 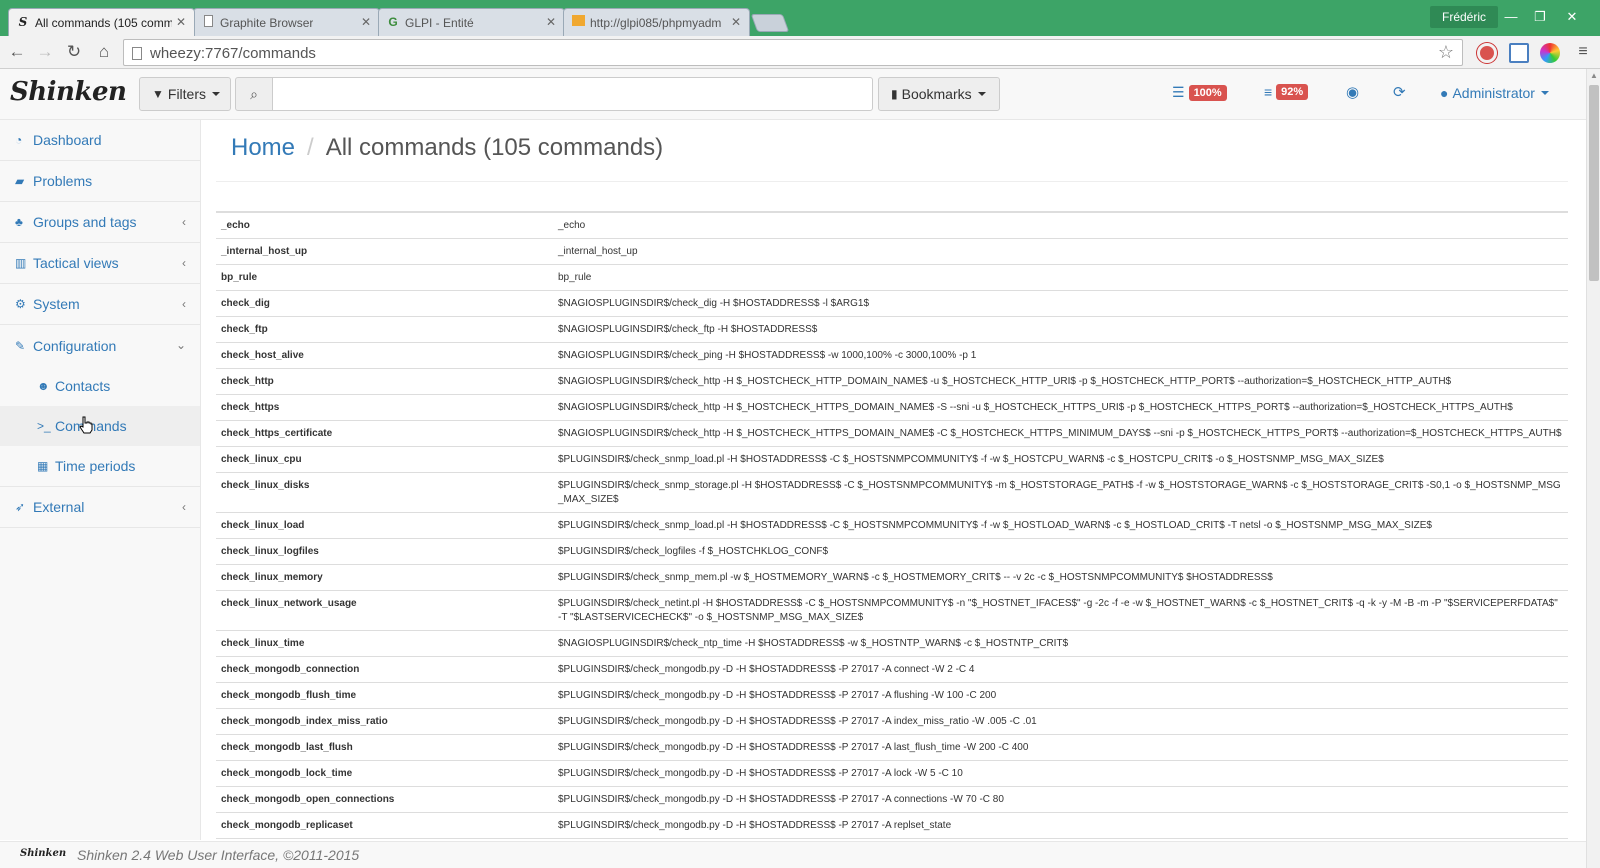 I want to click on shinken-logo: Shinken, so click(x=68, y=92).